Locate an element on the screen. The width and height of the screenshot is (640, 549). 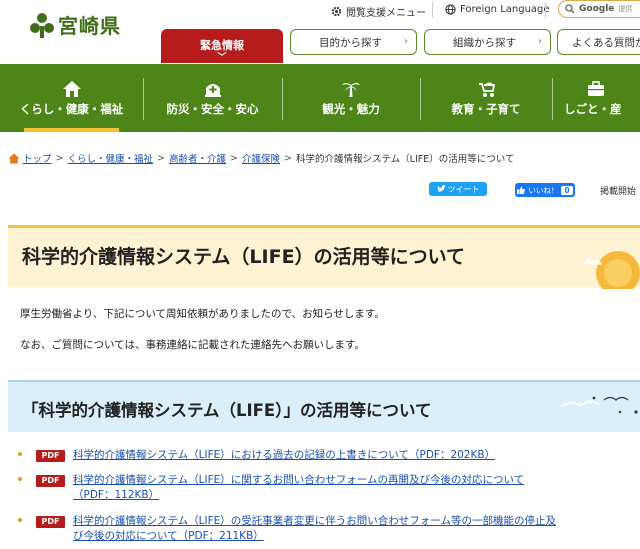
find-by-purpose-button: 目的から探す › is located at coordinates (353, 42).